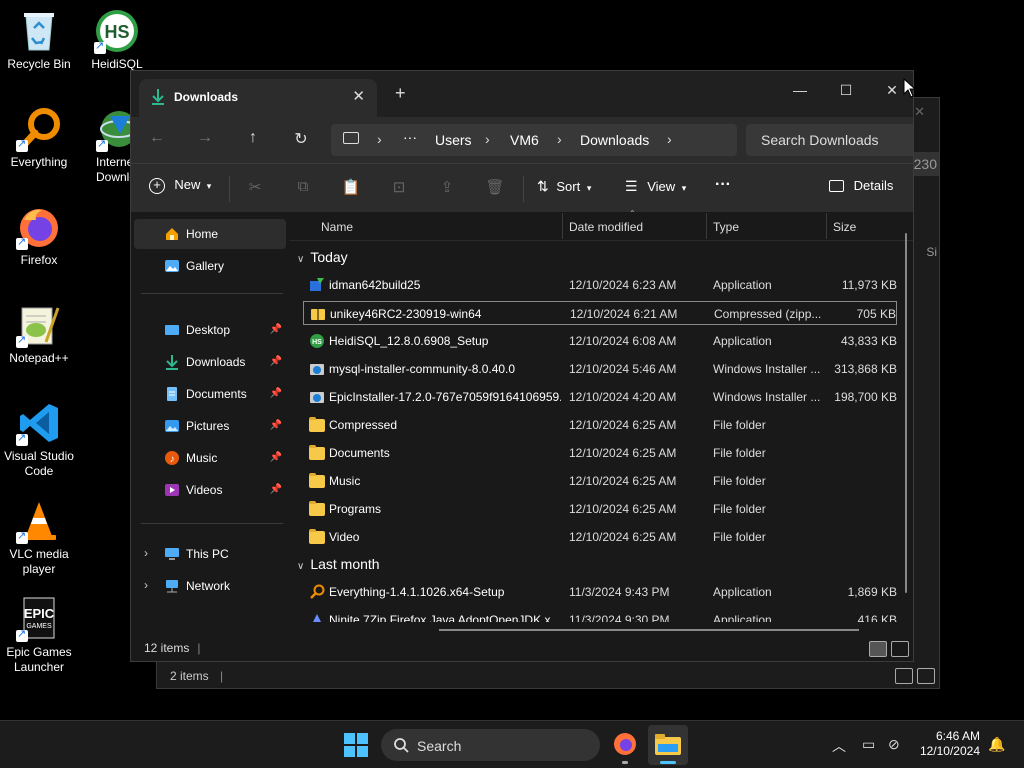  What do you see at coordinates (337, 227) in the screenshot?
I see `column-name: Name` at bounding box center [337, 227].